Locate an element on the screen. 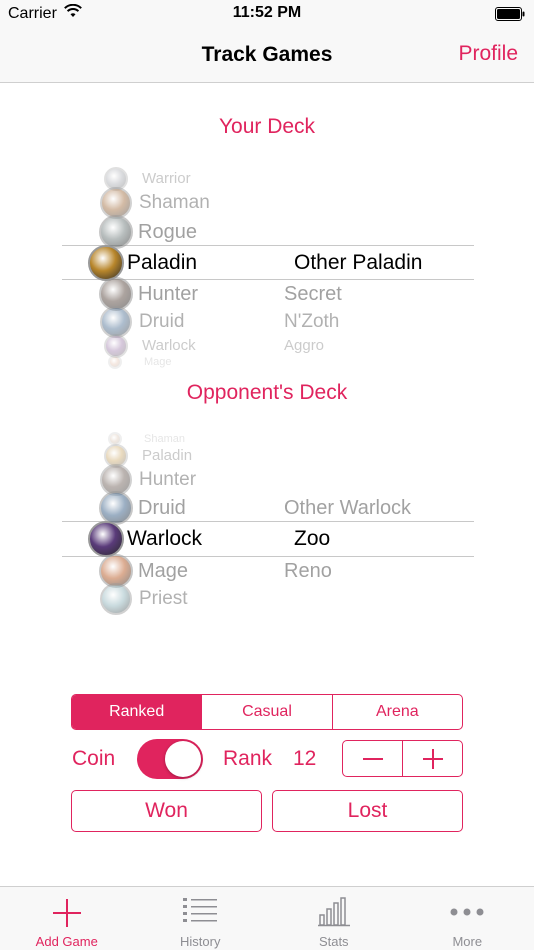  archetype-label: Zoo is located at coordinates (312, 539).